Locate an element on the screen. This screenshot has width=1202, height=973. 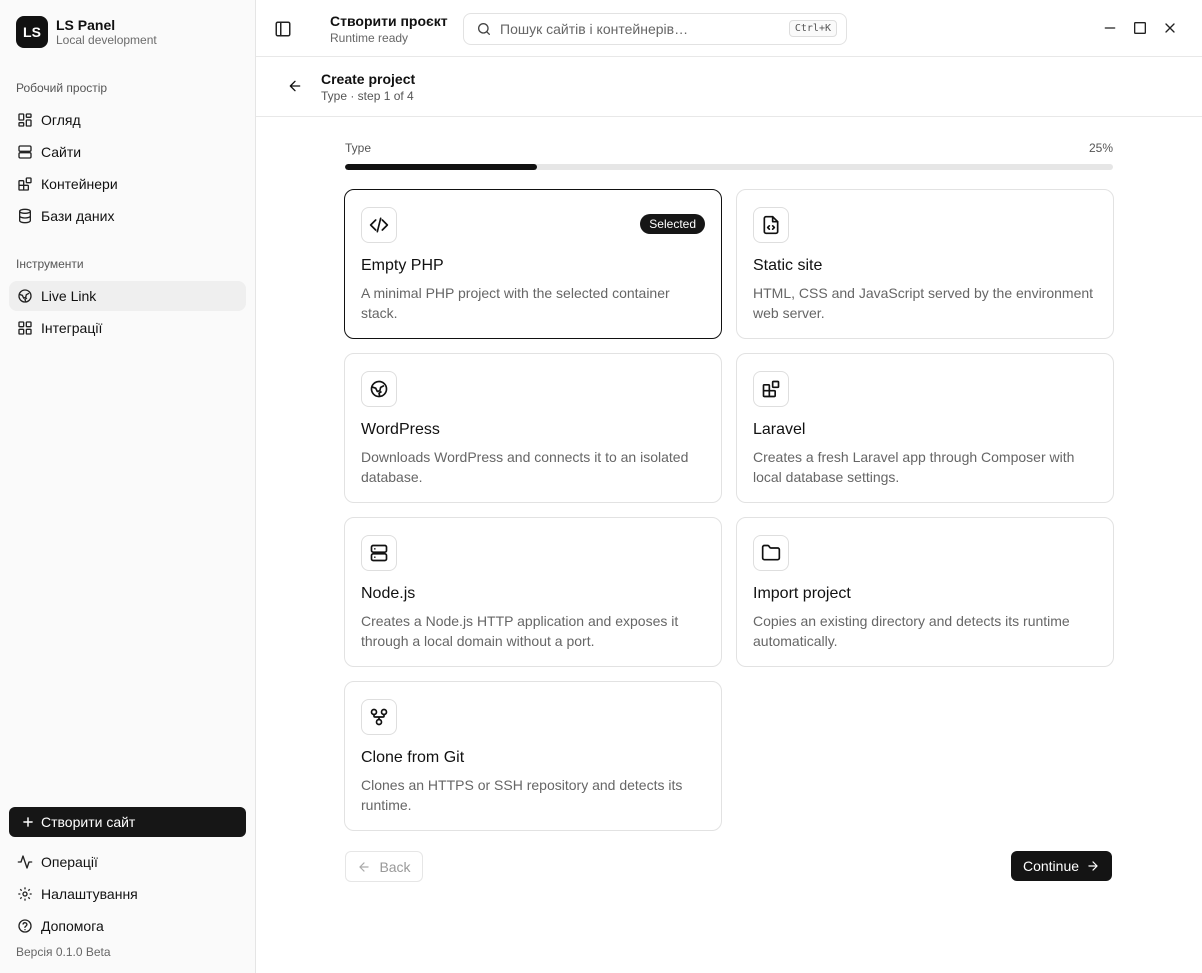
layout-grid-icon is located at coordinates (25, 120).